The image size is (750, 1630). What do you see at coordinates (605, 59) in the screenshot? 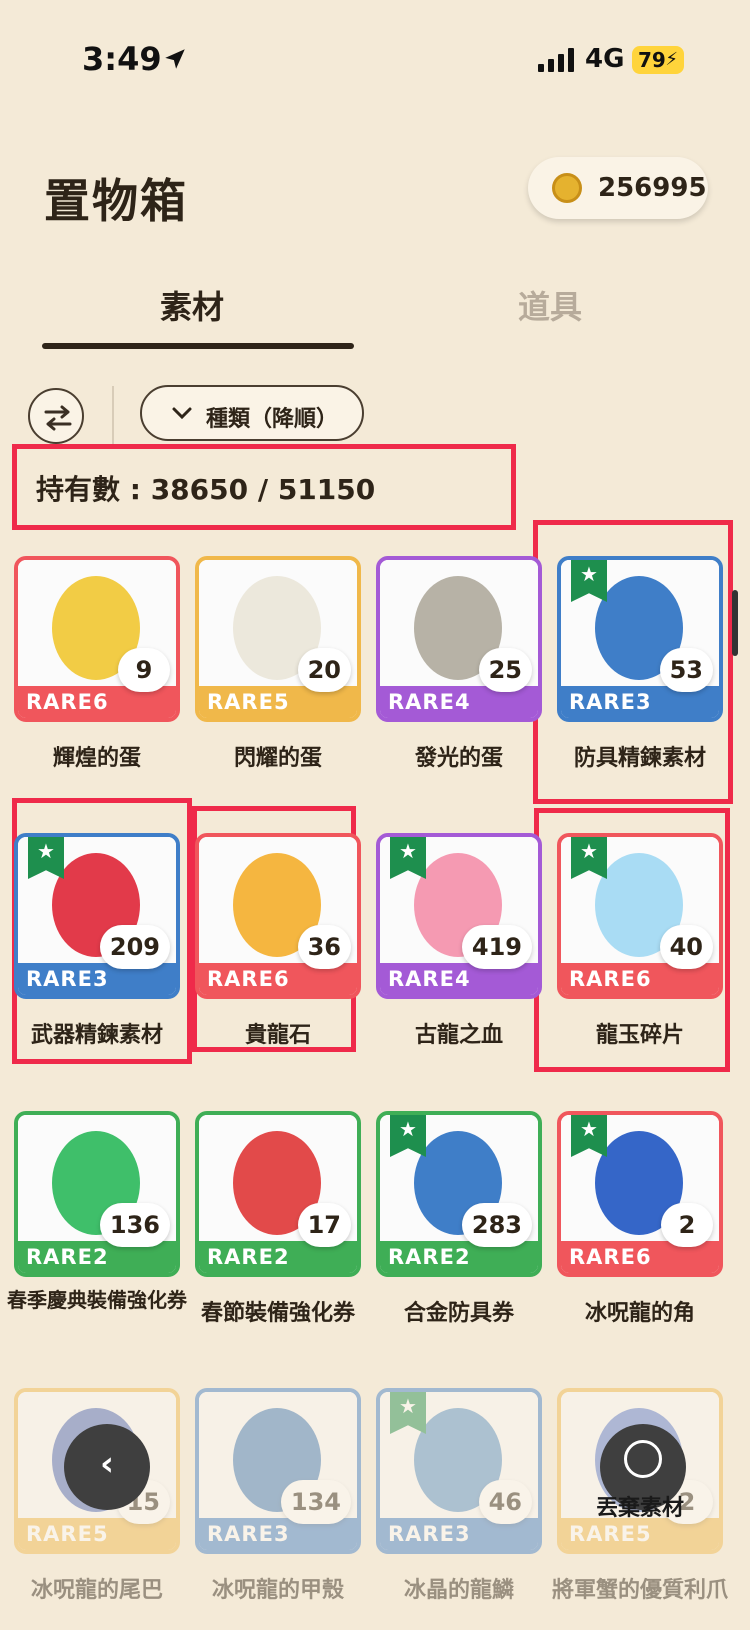
I see `network-type: 4G` at bounding box center [605, 59].